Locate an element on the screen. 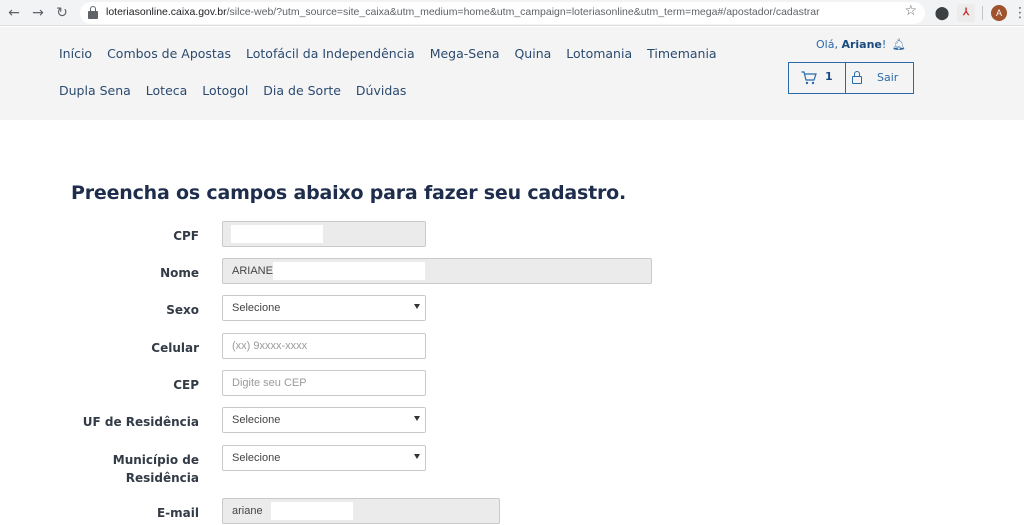 This screenshot has height=525, width=1024. bell-icon: 🔔︎ is located at coordinates (899, 44).